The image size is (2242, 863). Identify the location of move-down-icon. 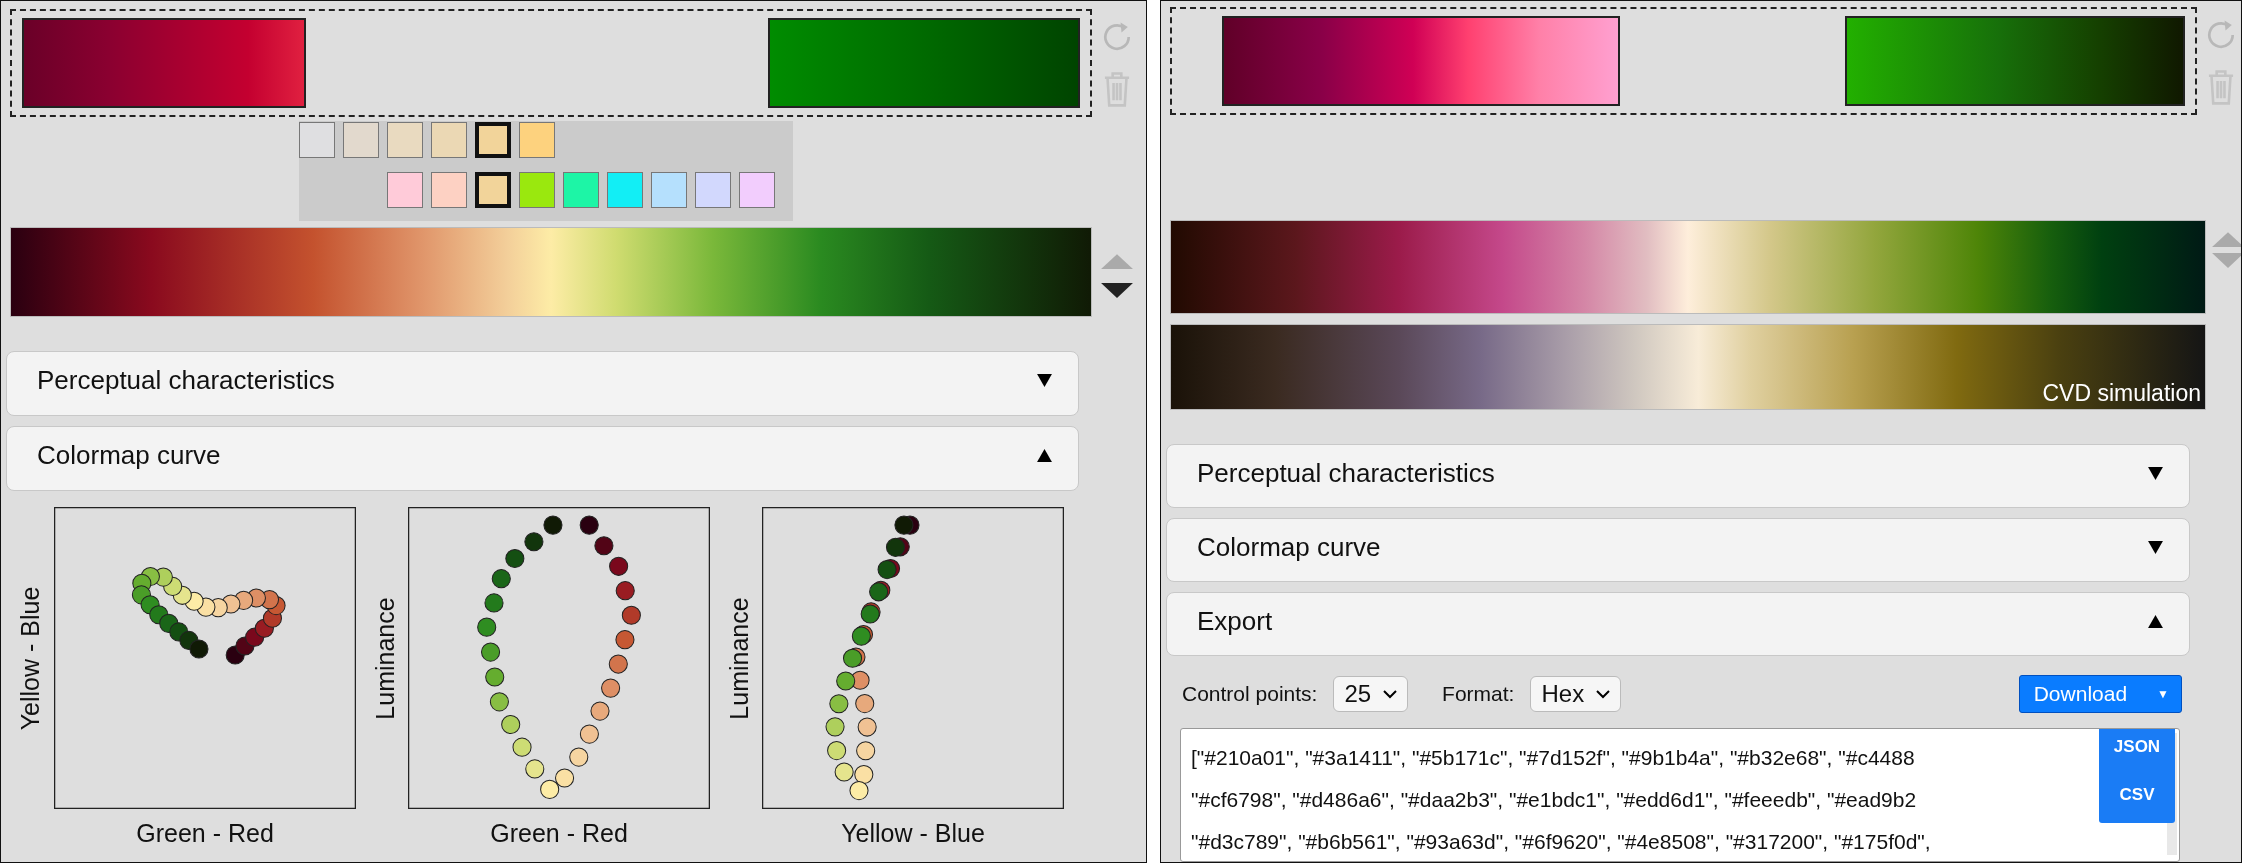
(1117, 291).